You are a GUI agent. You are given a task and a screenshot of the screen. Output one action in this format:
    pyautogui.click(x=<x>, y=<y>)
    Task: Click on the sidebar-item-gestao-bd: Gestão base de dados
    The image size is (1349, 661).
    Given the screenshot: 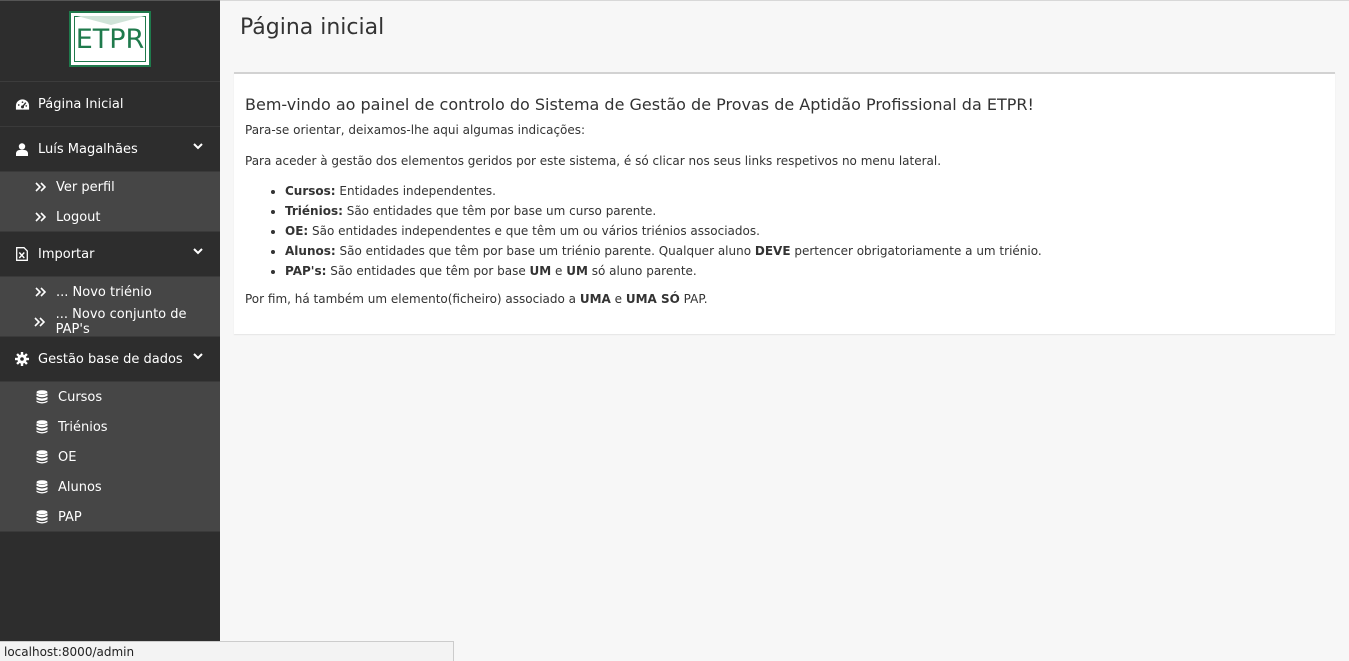 What is the action you would take?
    pyautogui.click(x=110, y=359)
    